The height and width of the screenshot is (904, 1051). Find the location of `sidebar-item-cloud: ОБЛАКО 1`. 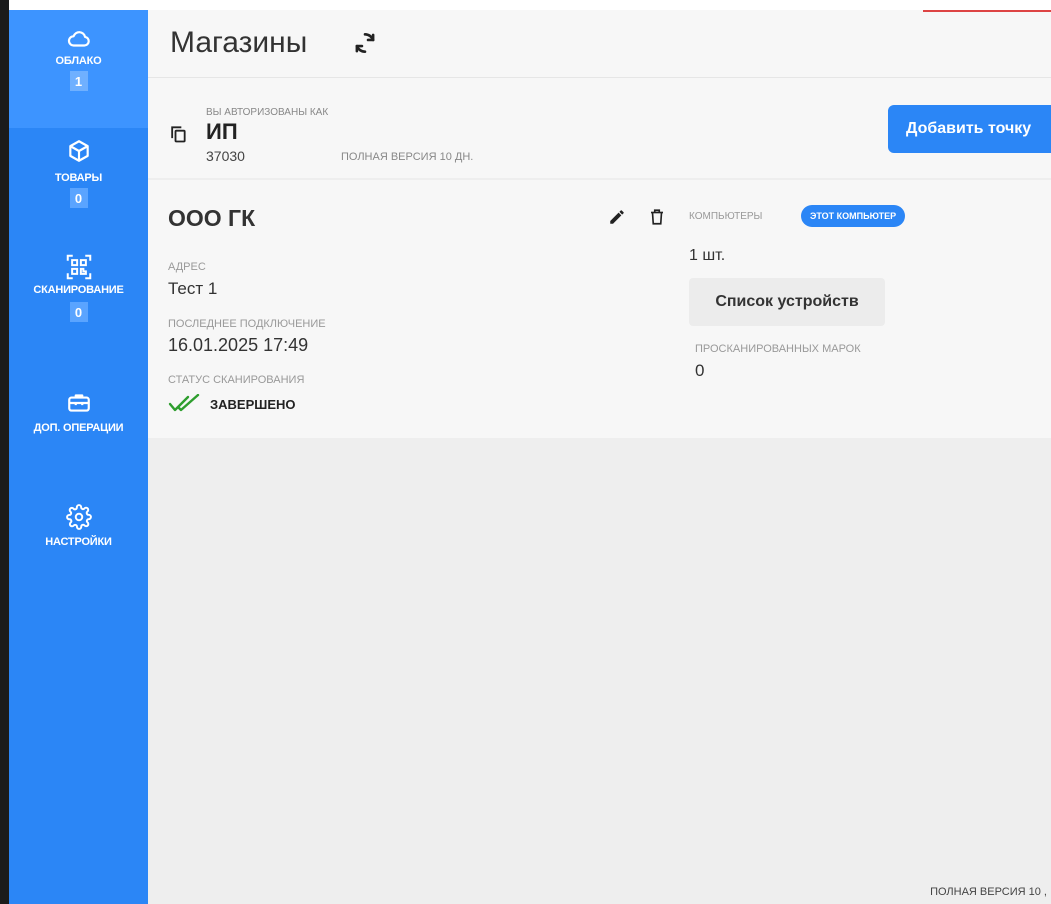

sidebar-item-cloud: ОБЛАКО 1 is located at coordinates (78, 69).